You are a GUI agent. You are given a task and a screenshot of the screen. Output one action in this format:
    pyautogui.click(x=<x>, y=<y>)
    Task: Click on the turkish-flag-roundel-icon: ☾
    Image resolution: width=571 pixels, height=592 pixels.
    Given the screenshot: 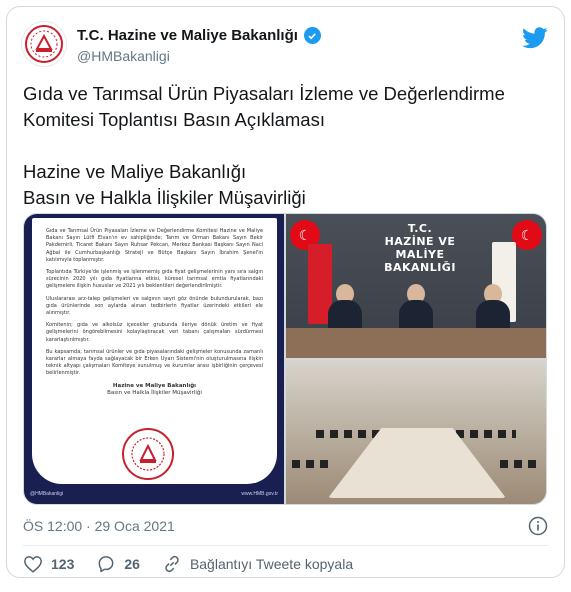 What is the action you would take?
    pyautogui.click(x=527, y=235)
    